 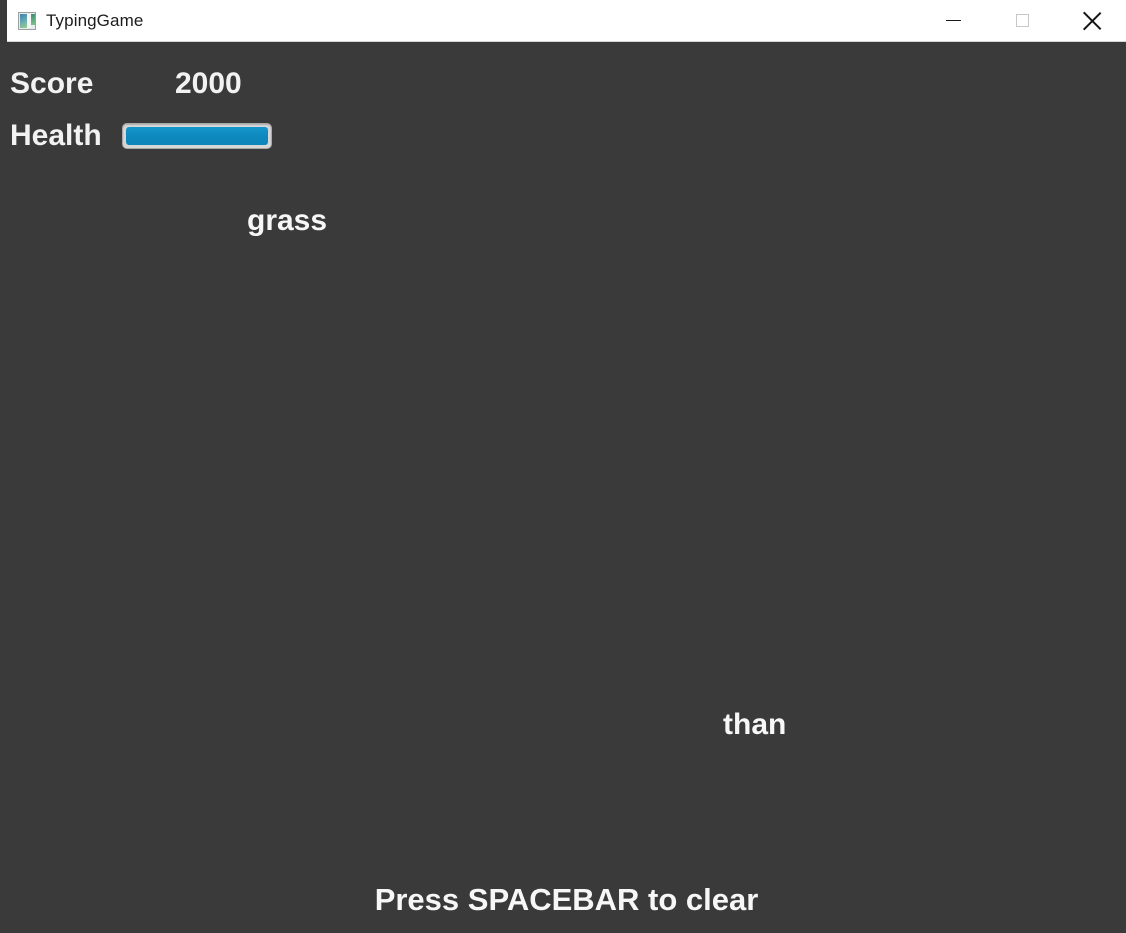 I want to click on window-controls, so click(x=1022, y=21).